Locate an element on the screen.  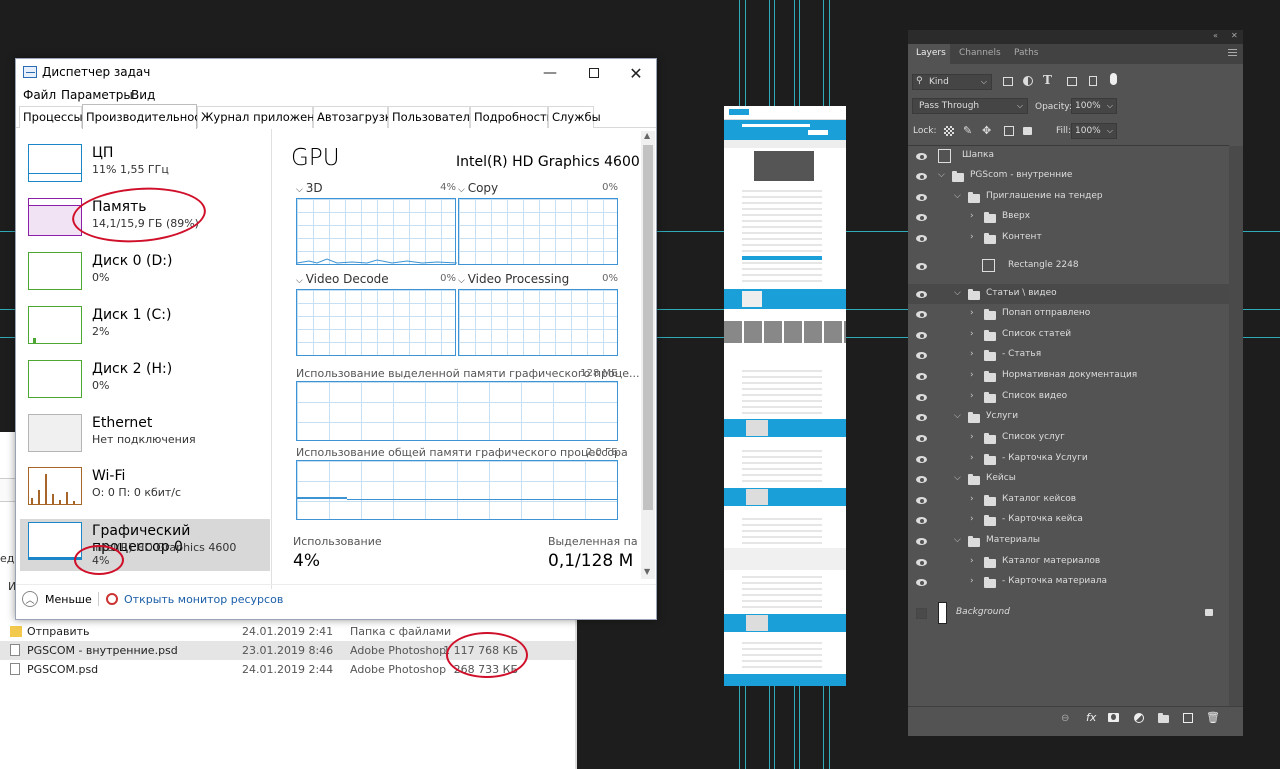
mask-icon is located at coordinates (1113, 717).